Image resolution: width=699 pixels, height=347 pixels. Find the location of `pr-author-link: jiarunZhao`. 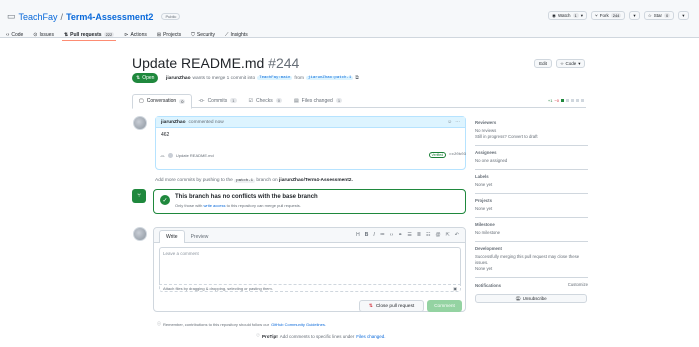

pr-author-link: jiarunZhao is located at coordinates (178, 78).